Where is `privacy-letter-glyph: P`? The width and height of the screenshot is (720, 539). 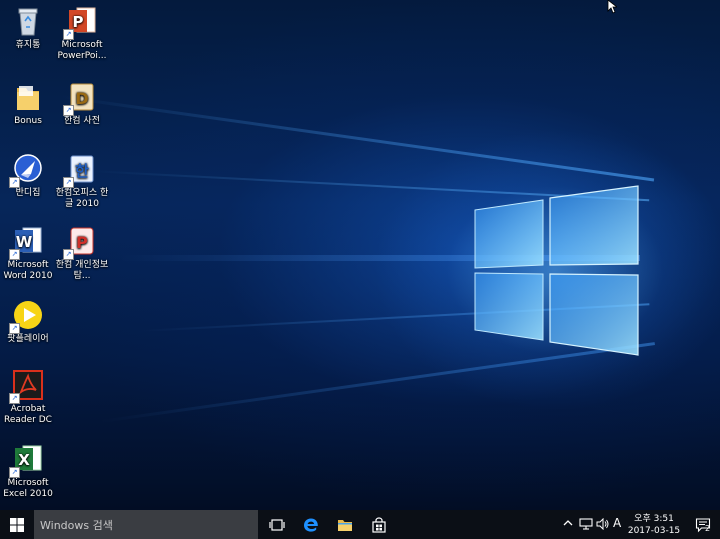 privacy-letter-glyph: P is located at coordinates (82, 242).